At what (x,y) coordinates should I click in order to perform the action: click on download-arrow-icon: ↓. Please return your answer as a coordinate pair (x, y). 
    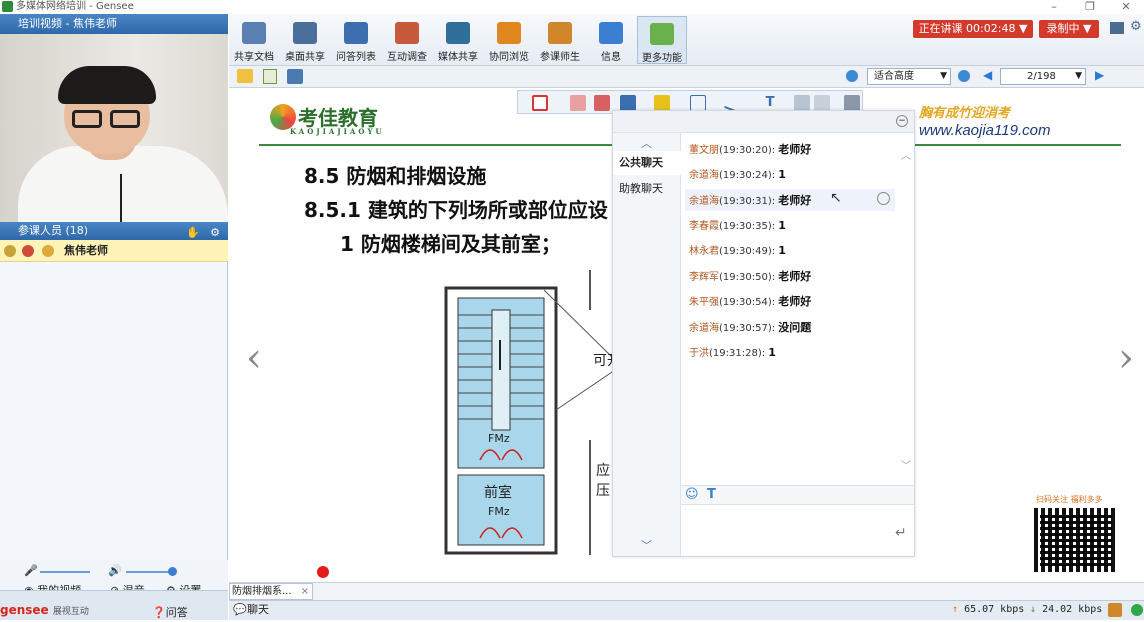
    Looking at the image, I should click on (1033, 609).